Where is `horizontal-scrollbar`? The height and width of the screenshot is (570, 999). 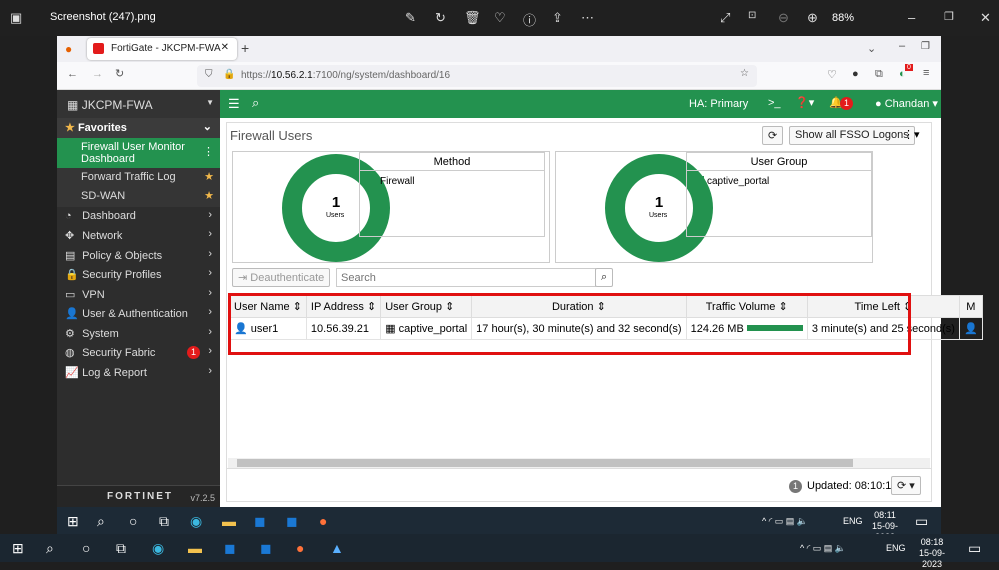 horizontal-scrollbar is located at coordinates (579, 463).